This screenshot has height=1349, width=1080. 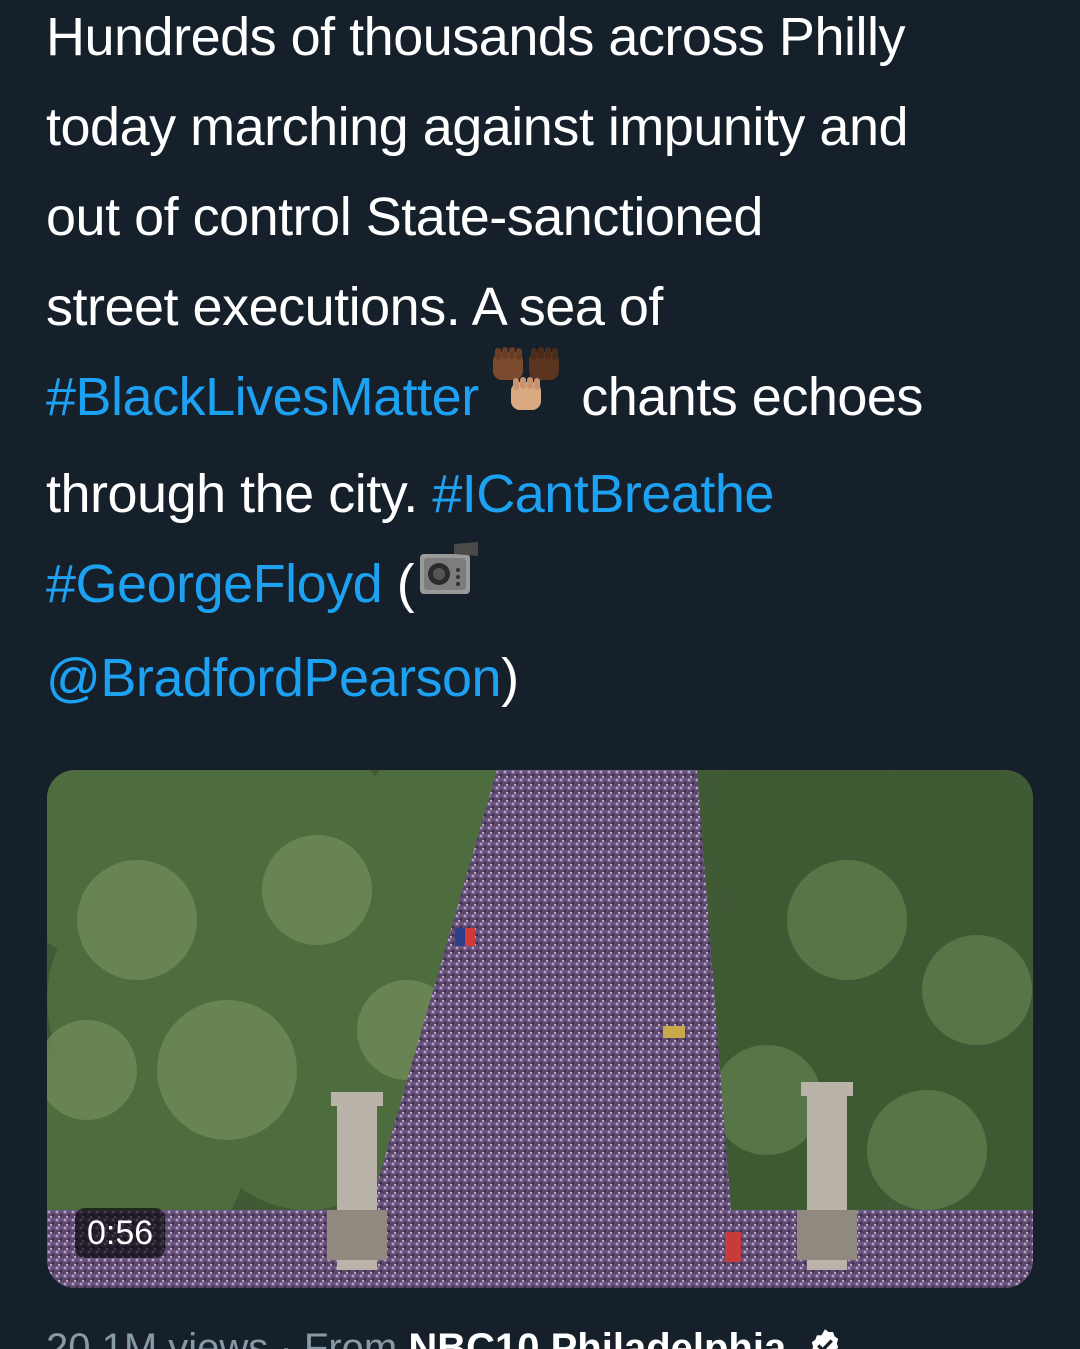 I want to click on tweet-text-line: out of control State-sanctioned, so click(x=551, y=217).